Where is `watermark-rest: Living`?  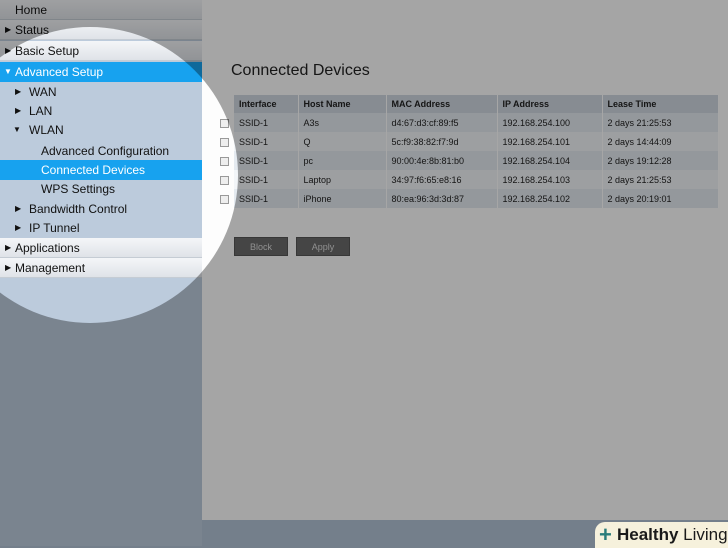
watermark-rest: Living is located at coordinates (703, 534).